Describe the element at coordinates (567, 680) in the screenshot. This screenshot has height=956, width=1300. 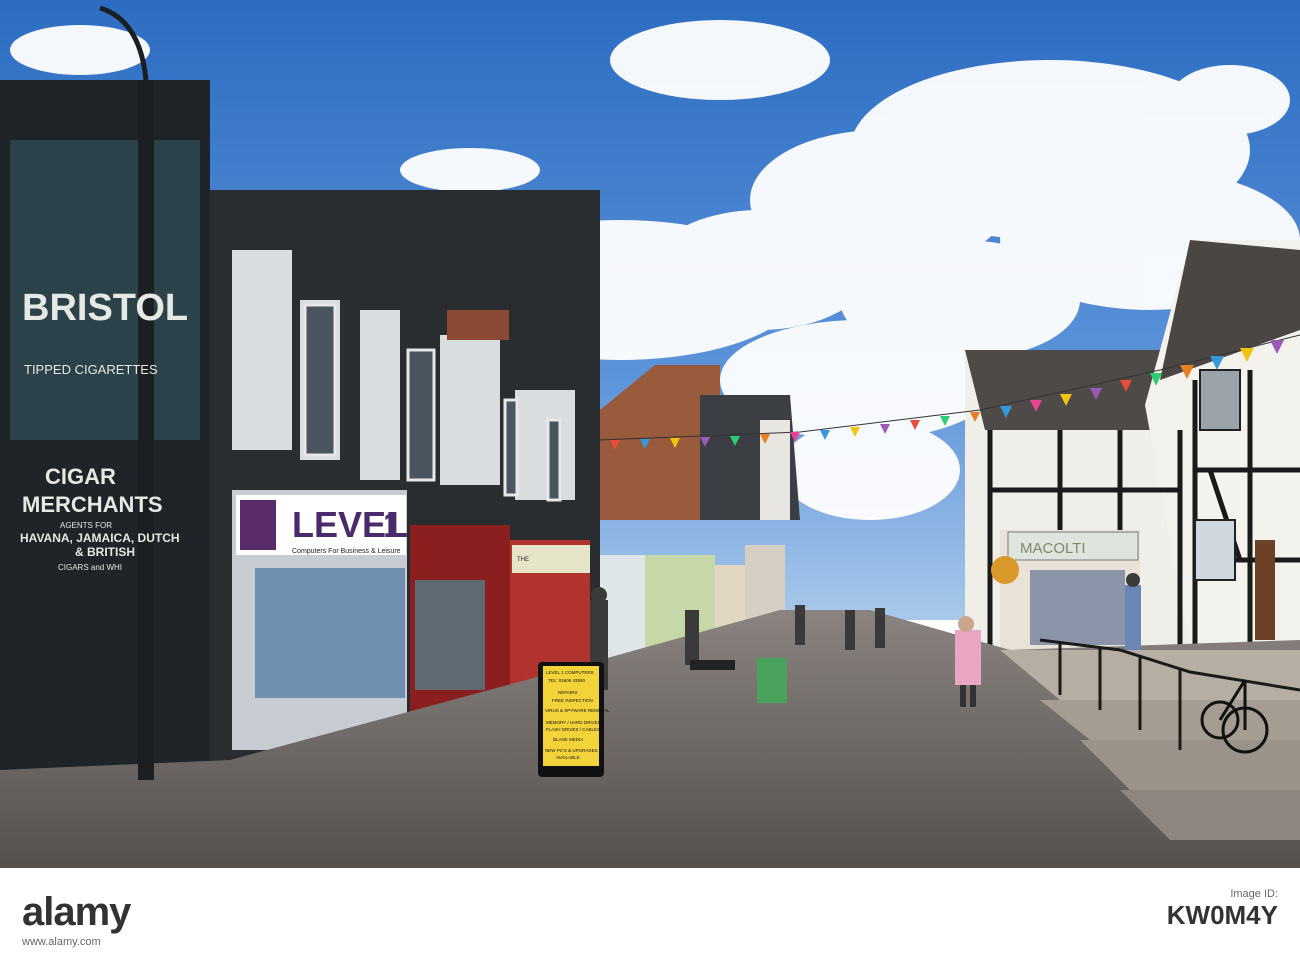
I see `aboard-line2: TEL: 01606 43550` at that location.